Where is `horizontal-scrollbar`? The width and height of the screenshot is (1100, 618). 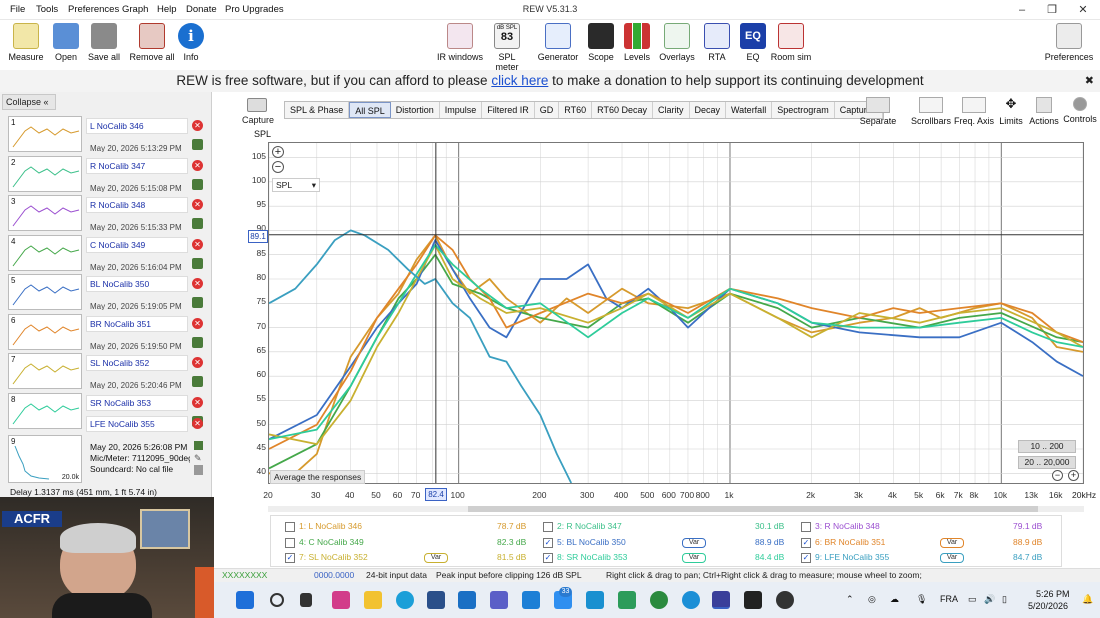
horizontal-scrollbar is located at coordinates (676, 509).